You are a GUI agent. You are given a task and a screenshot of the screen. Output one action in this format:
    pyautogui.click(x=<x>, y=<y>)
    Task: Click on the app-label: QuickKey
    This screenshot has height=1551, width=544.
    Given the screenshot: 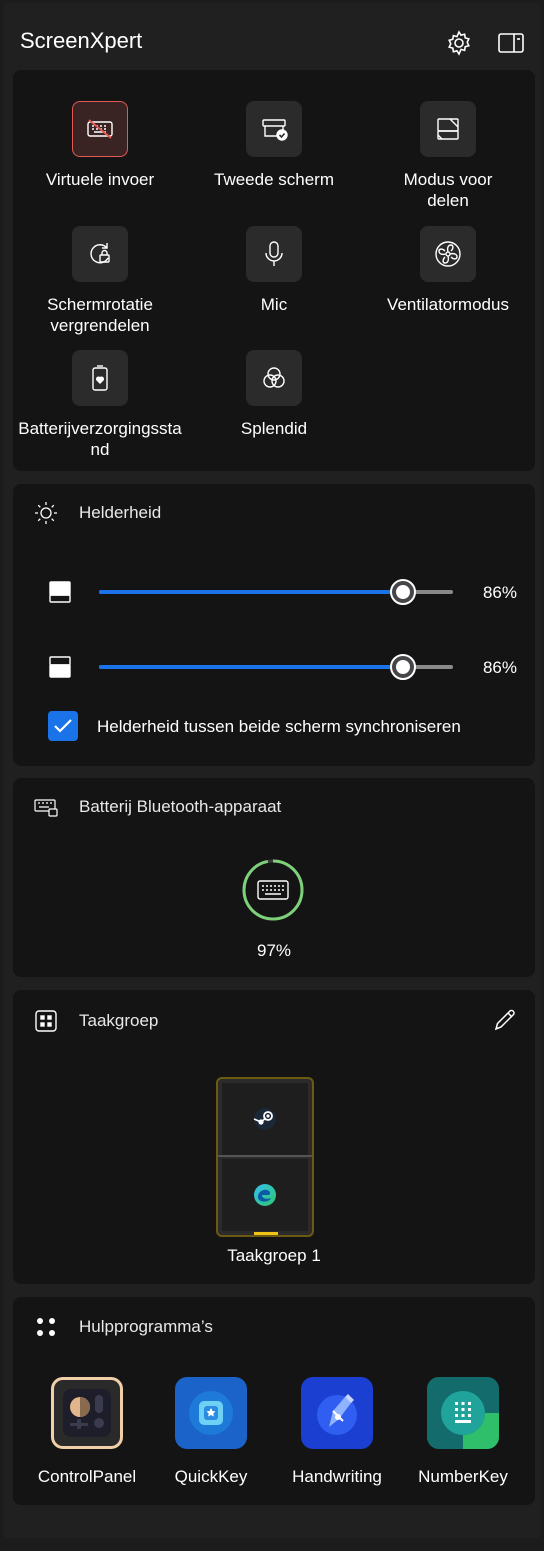 What is the action you would take?
    pyautogui.click(x=211, y=1476)
    